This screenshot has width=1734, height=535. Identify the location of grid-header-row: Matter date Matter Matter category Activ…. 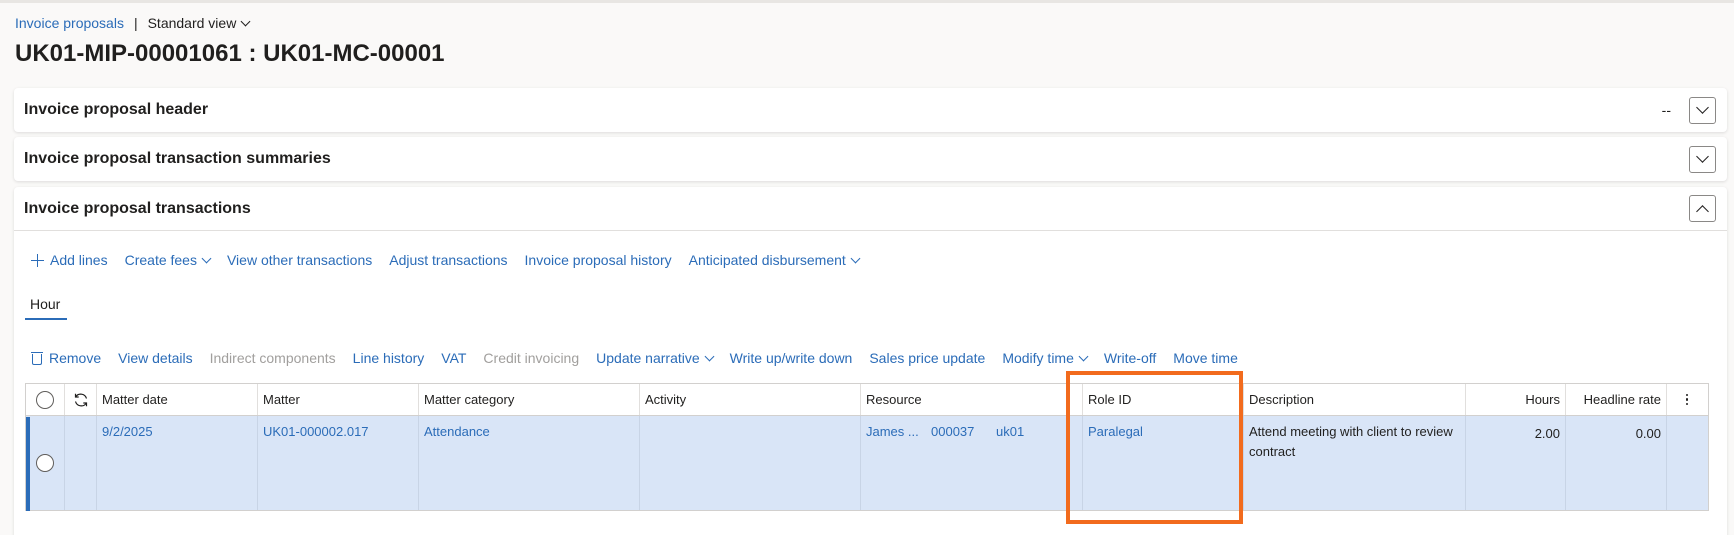
(867, 400).